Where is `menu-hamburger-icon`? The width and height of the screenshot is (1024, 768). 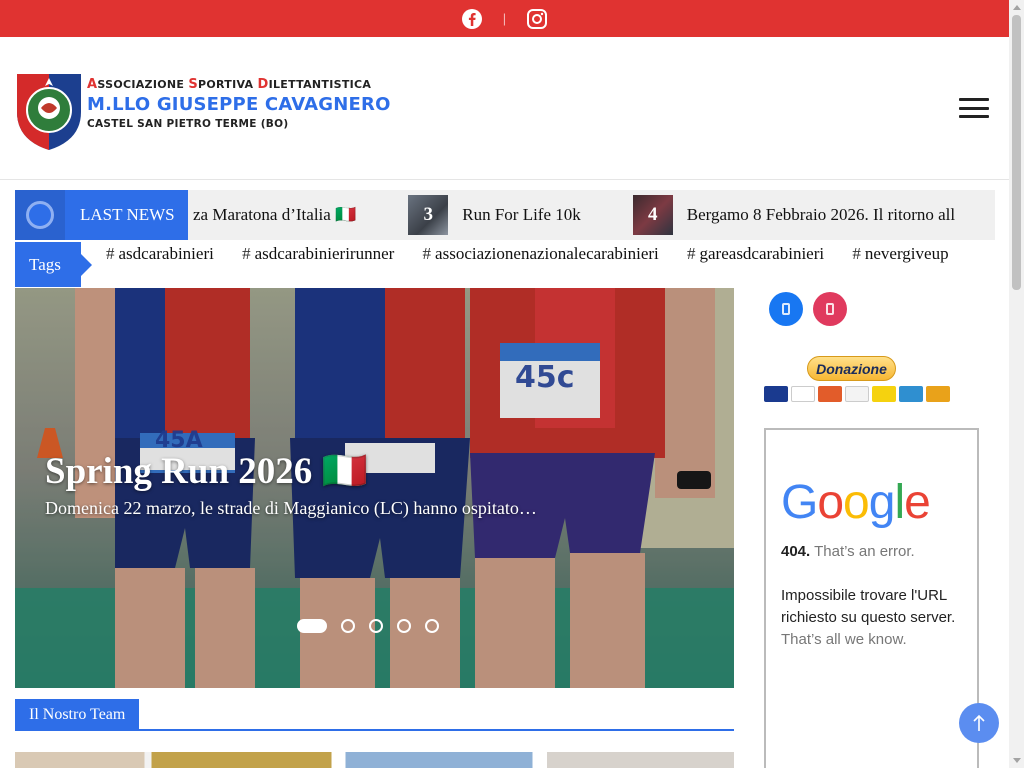 menu-hamburger-icon is located at coordinates (974, 108).